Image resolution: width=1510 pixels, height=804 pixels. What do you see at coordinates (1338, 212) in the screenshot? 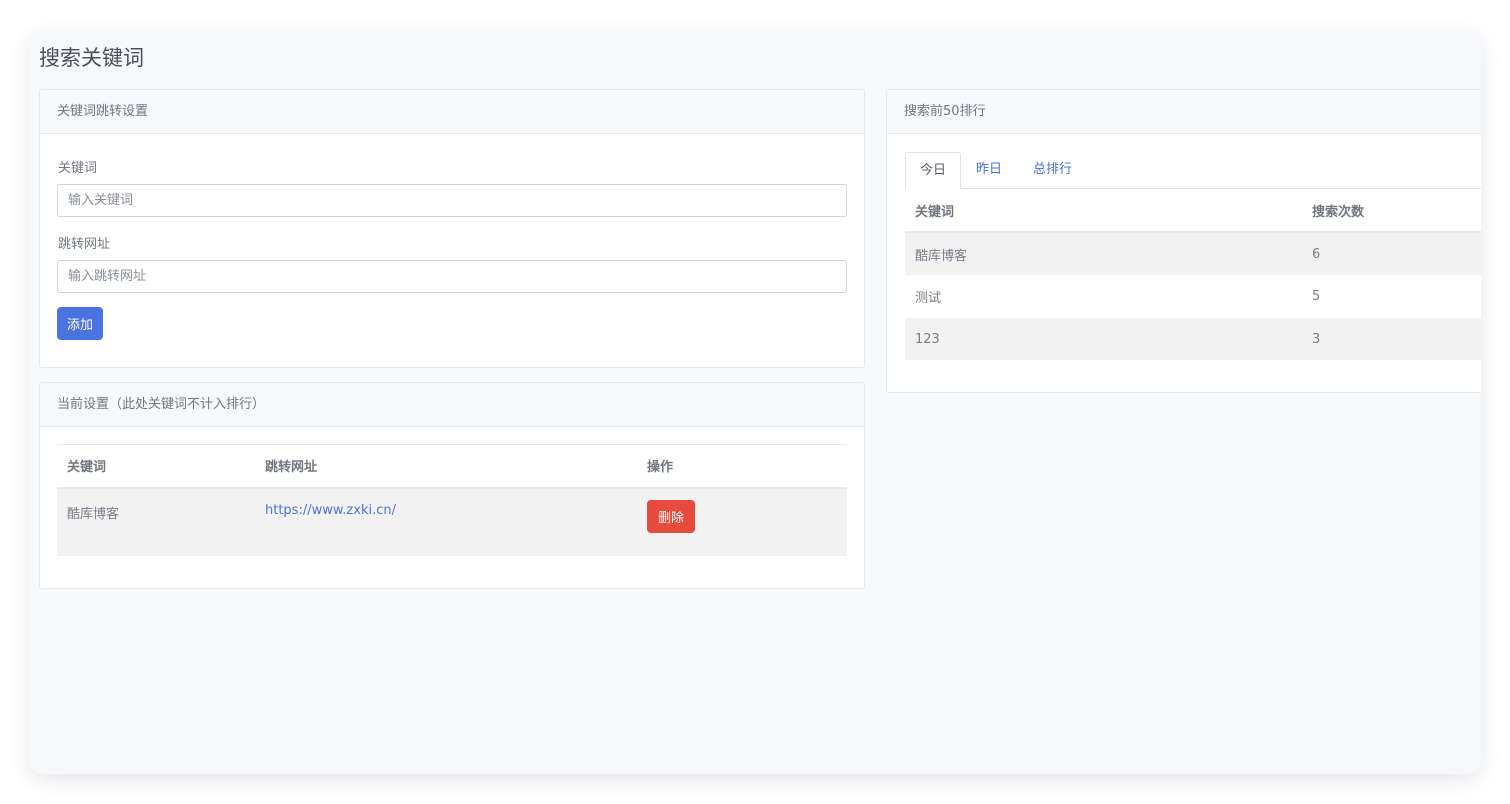
I see `column-header-count: 搜索次数` at bounding box center [1338, 212].